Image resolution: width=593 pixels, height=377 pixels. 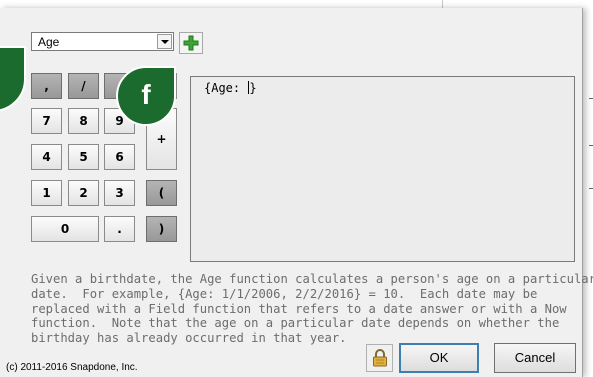 What do you see at coordinates (161, 193) in the screenshot?
I see `key-open-paren: (` at bounding box center [161, 193].